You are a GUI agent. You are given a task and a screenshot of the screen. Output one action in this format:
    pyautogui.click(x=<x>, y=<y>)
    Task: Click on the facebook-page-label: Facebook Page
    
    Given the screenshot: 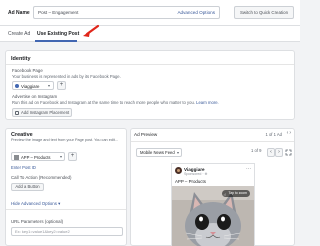 What is the action you would take?
    pyautogui.click(x=27, y=70)
    